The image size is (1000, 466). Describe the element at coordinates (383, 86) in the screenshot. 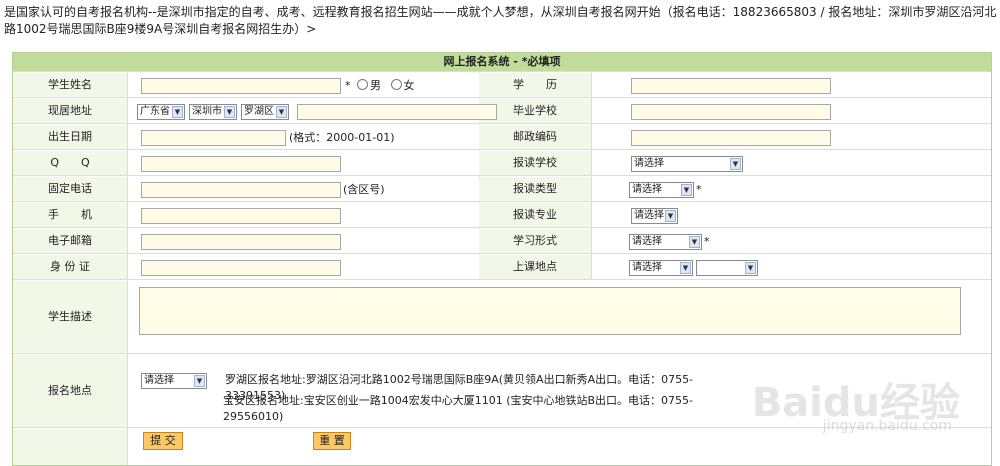

I see `gender-radio-group: 男 女` at that location.